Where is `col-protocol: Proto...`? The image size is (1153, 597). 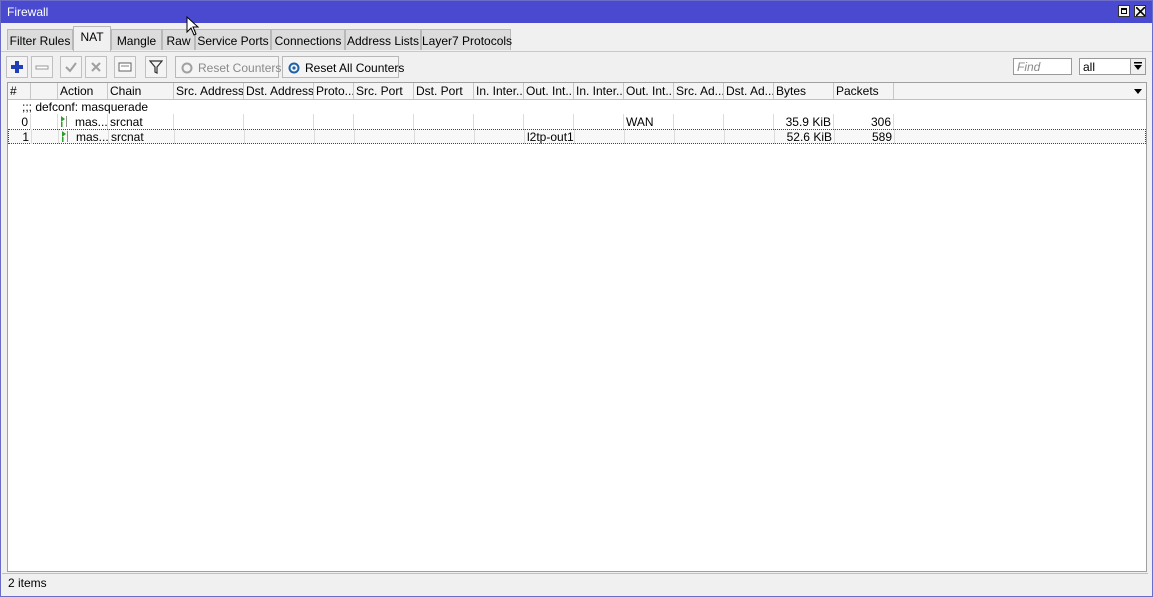
col-protocol: Proto... is located at coordinates (334, 91).